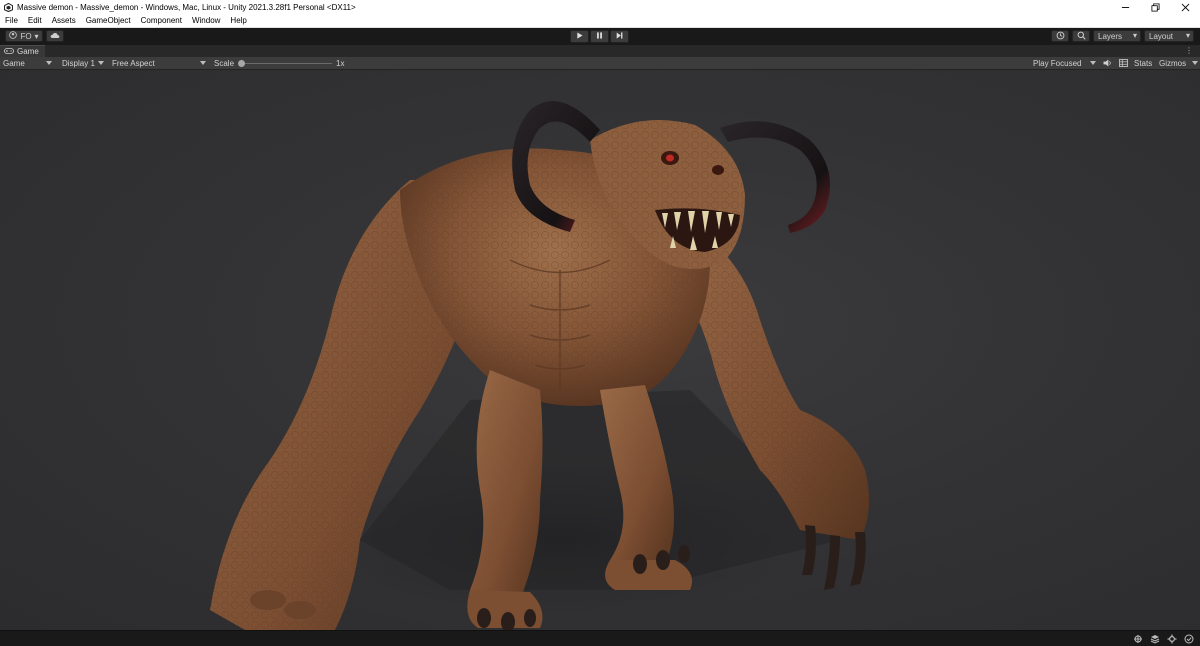  I want to click on account-label: FO, so click(26, 36).